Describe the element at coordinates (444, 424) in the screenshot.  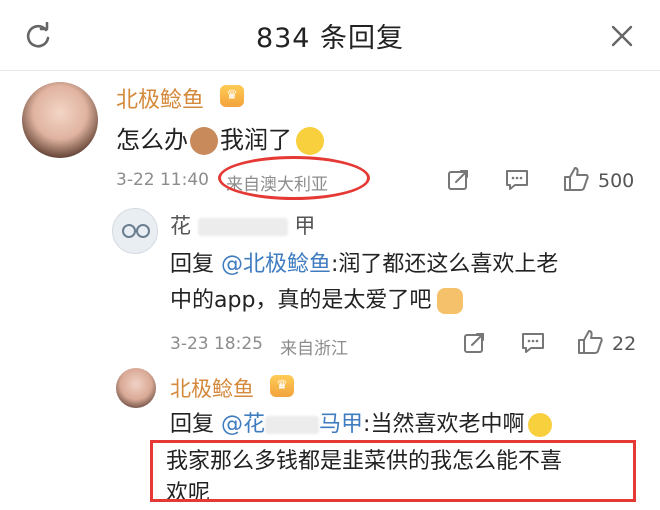
I see `reply-after: :当然喜欢老中啊` at that location.